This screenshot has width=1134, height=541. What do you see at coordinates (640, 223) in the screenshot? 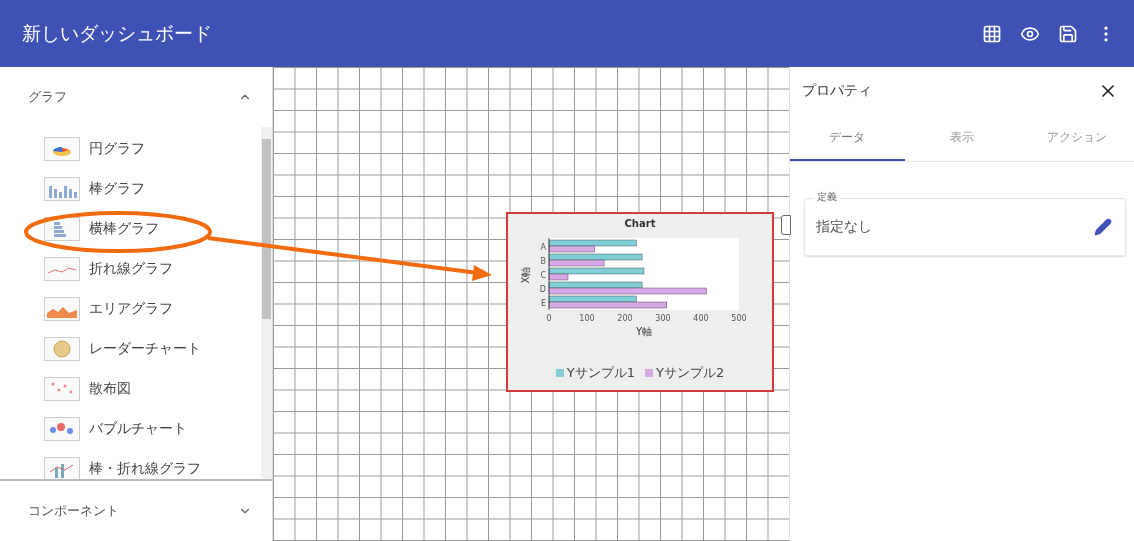
I see `chart-title: Chart` at bounding box center [640, 223].